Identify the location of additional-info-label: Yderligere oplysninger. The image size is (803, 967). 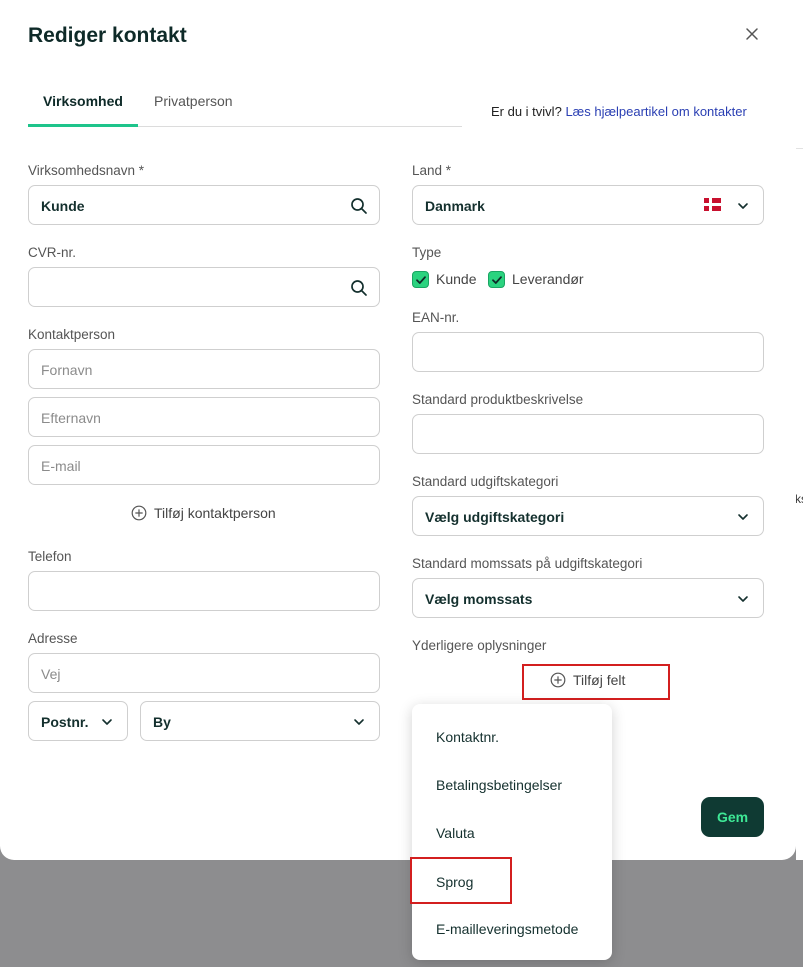
(479, 645).